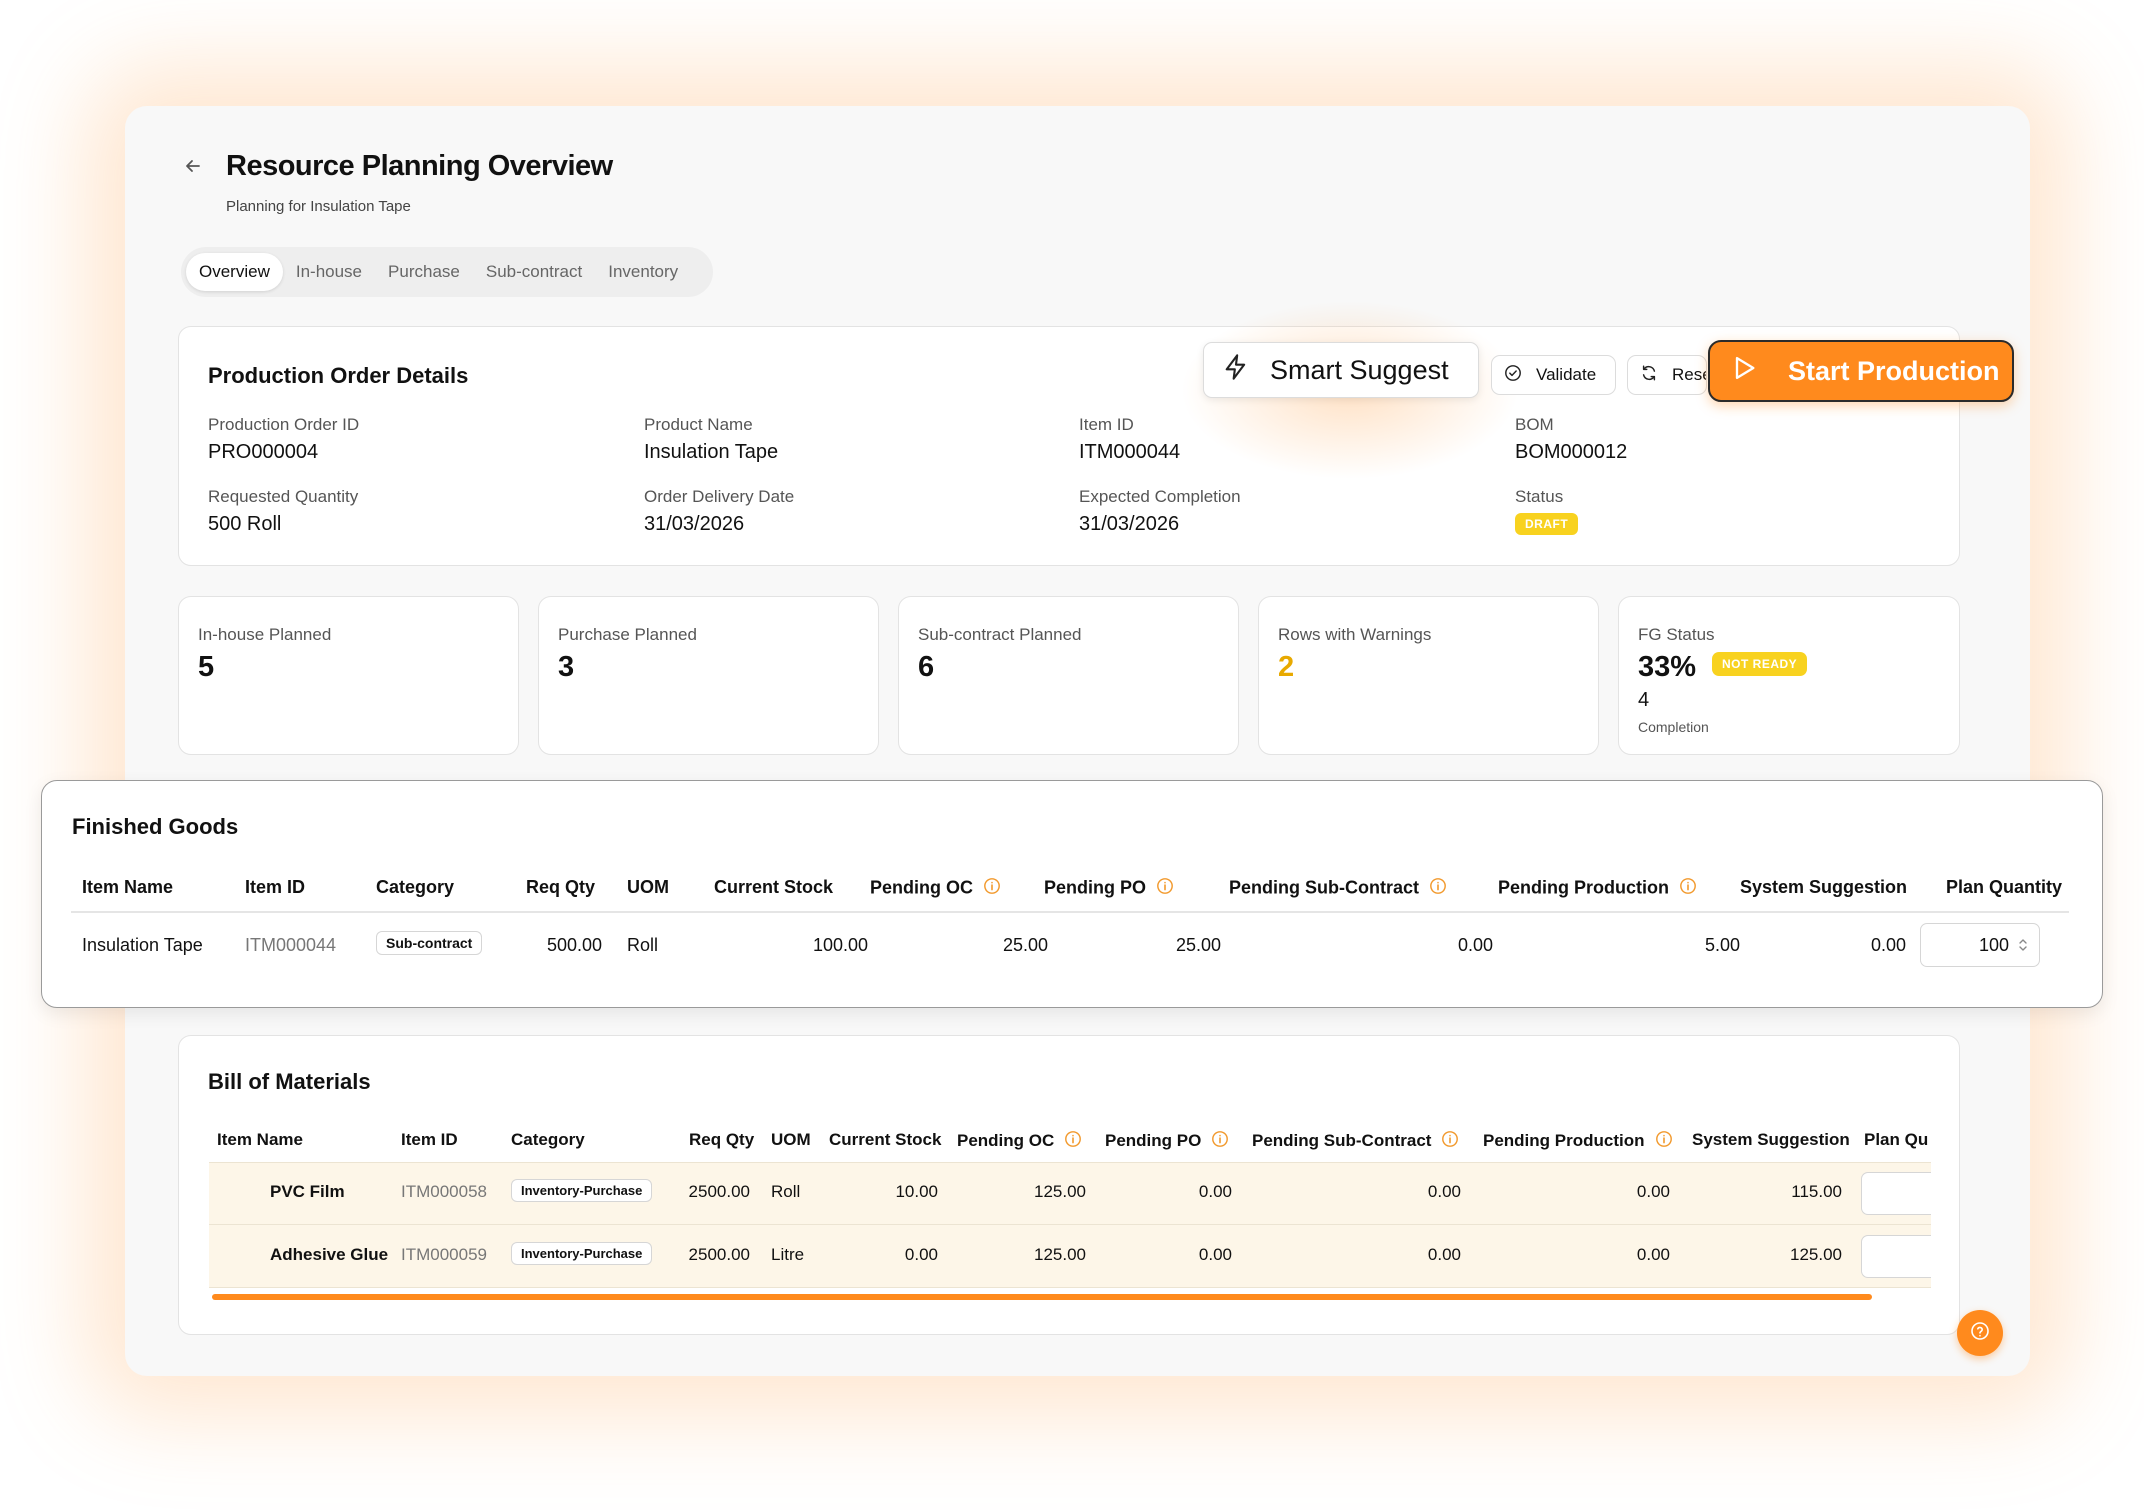 The height and width of the screenshot is (1512, 2144). I want to click on finished-goods-title: Finished Goods, so click(155, 826).